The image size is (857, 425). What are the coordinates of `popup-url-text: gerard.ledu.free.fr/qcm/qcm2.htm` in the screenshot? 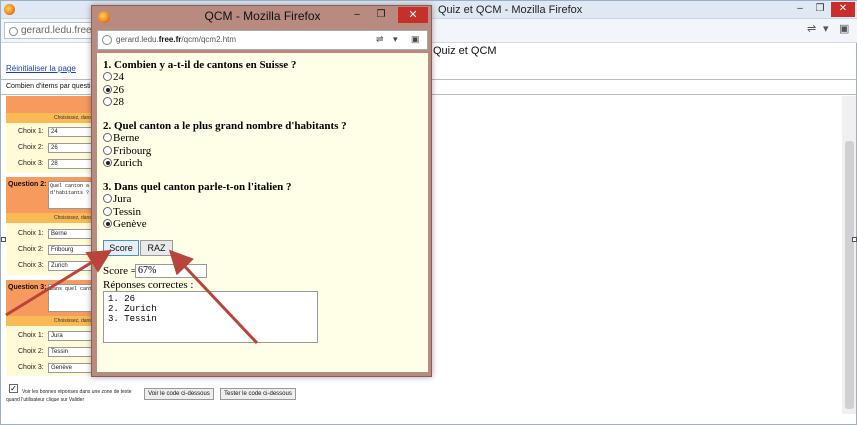 It's located at (176, 39).